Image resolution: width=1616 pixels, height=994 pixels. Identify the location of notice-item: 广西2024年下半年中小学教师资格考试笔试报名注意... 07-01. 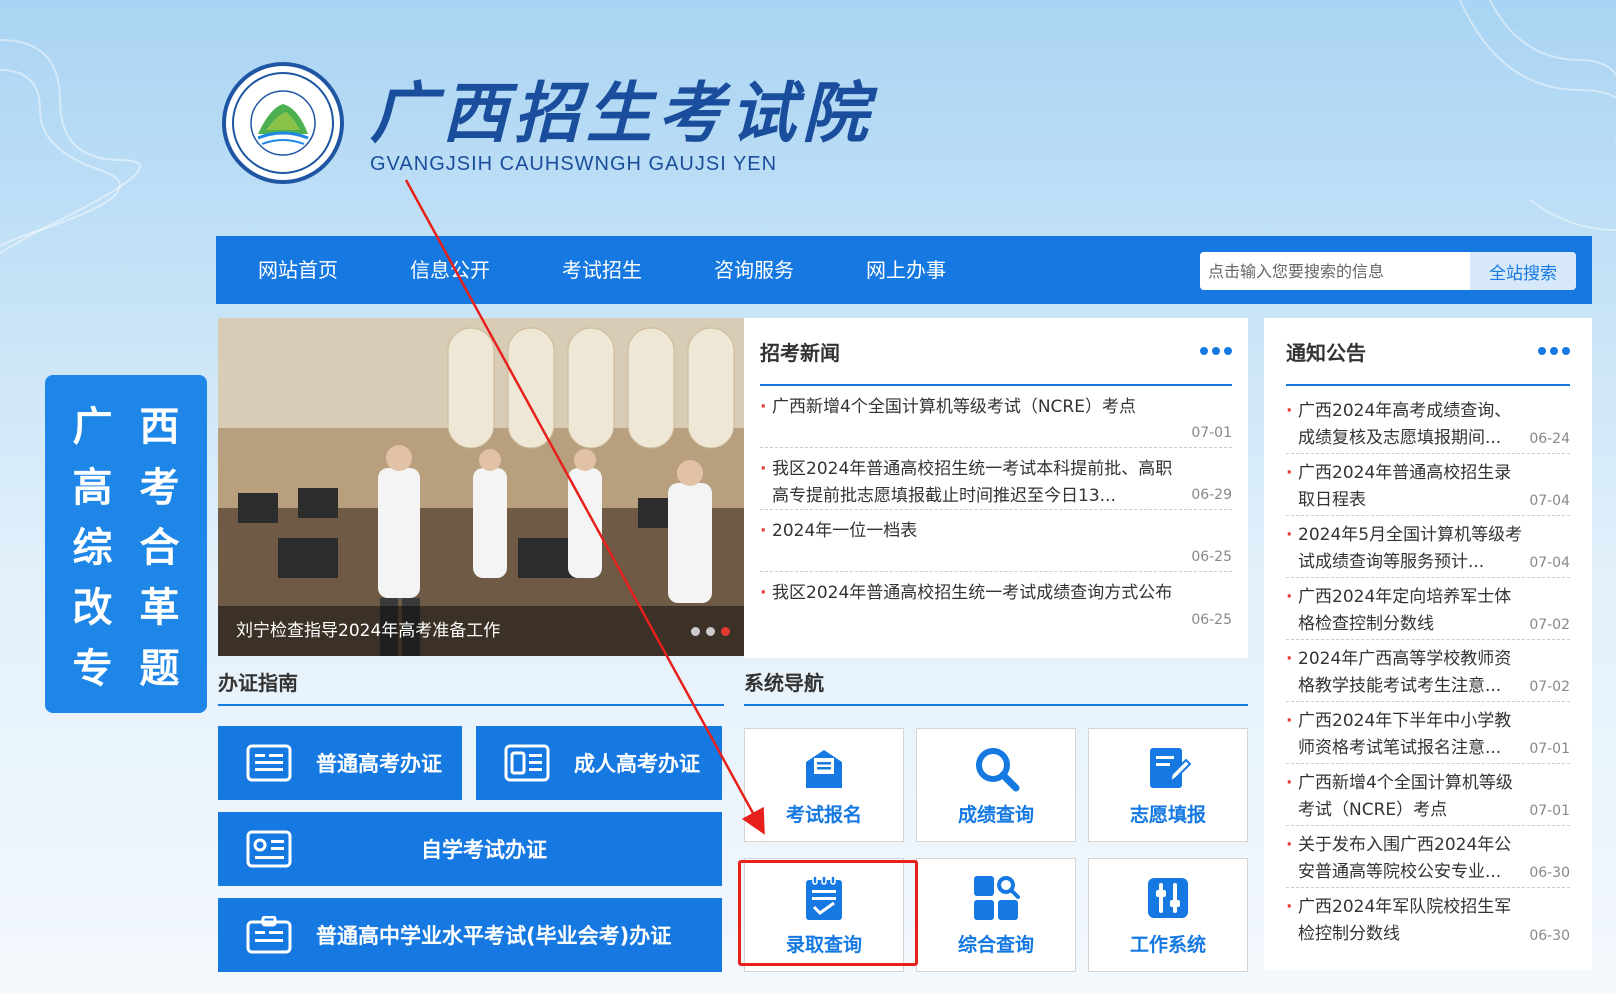
(1428, 733).